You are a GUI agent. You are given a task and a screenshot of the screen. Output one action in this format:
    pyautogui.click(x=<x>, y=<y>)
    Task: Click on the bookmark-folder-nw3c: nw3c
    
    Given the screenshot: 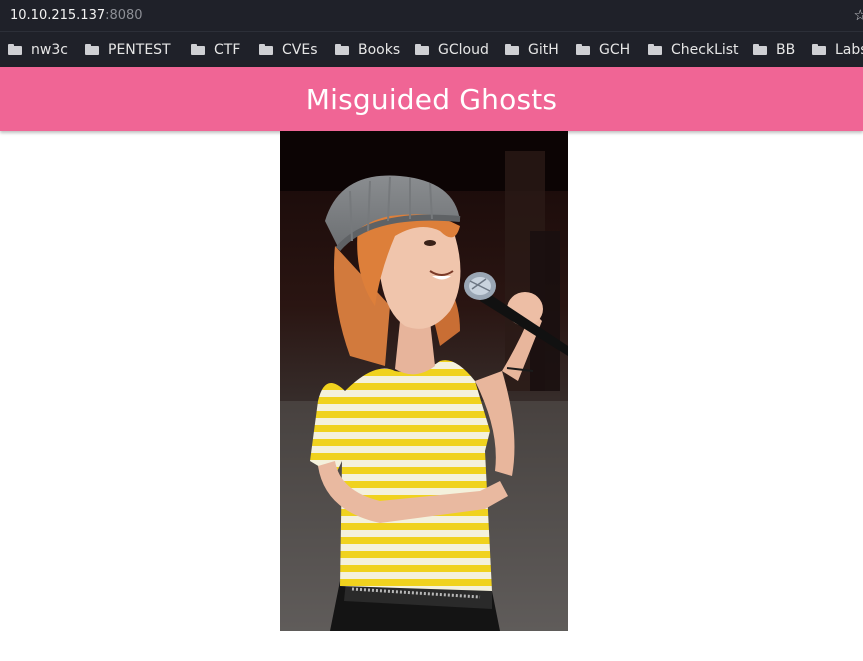 What is the action you would take?
    pyautogui.click(x=38, y=49)
    